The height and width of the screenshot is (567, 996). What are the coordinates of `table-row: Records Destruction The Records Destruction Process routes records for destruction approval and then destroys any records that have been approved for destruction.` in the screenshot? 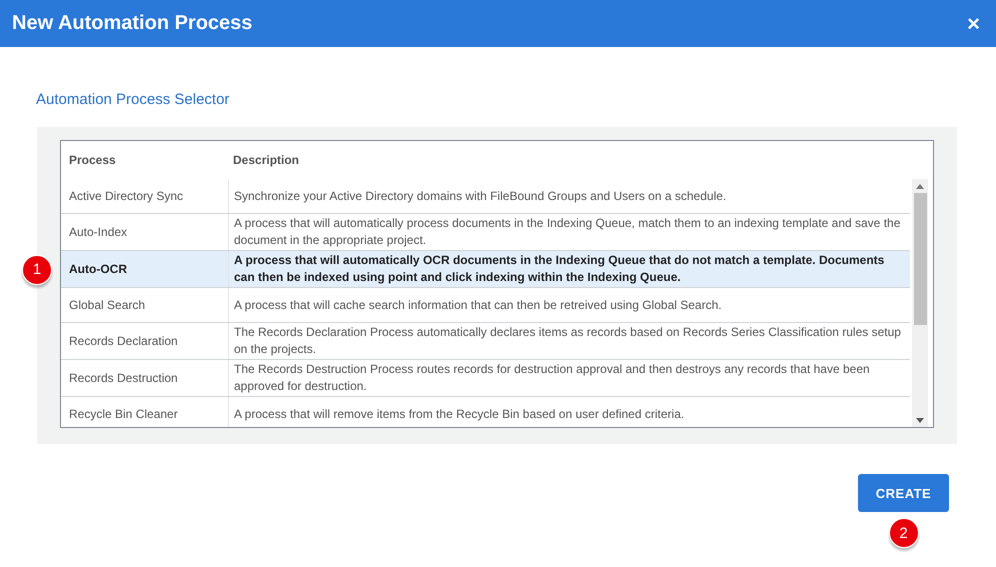 It's located at (485, 378).